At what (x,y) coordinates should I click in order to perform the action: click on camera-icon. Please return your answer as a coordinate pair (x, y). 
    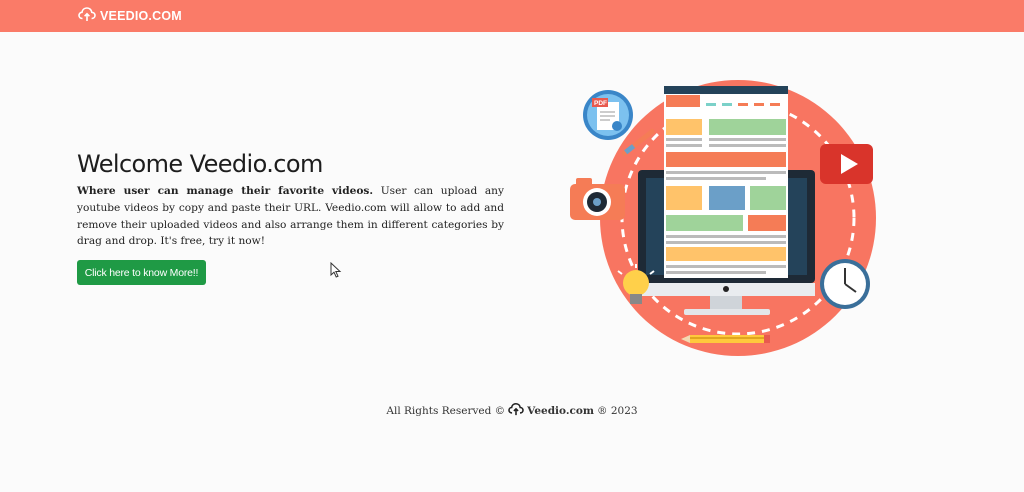
    Looking at the image, I should click on (597, 199).